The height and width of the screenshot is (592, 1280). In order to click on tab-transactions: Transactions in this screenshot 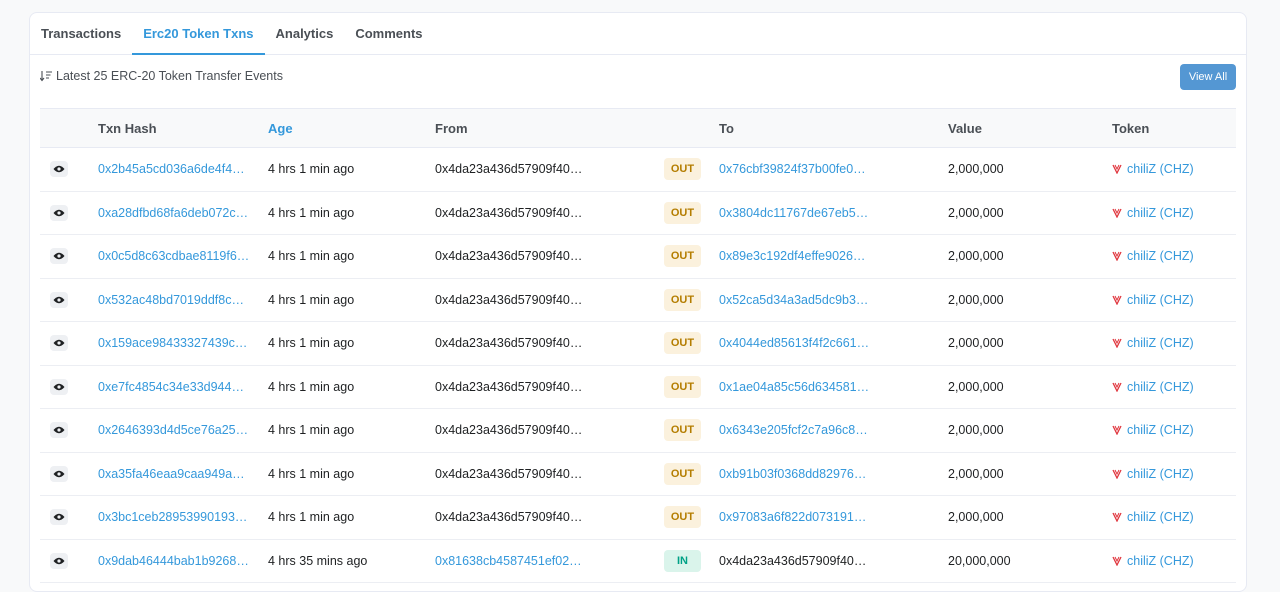, I will do `click(81, 34)`.